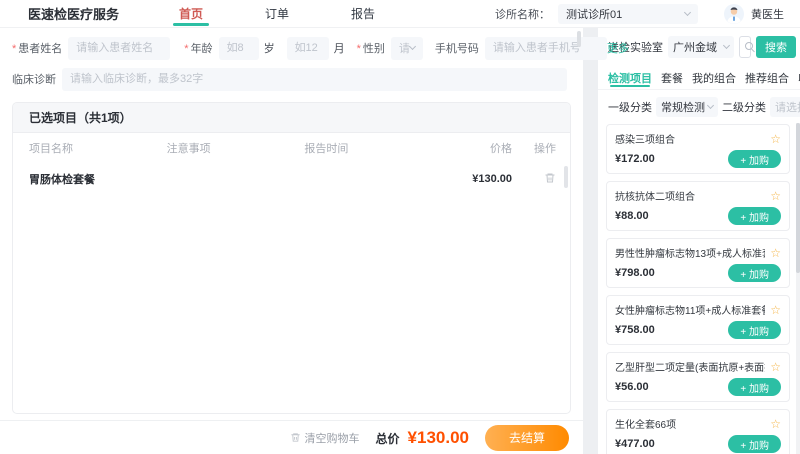 This screenshot has width=800, height=454. I want to click on checkout-button: 去结算, so click(527, 437).